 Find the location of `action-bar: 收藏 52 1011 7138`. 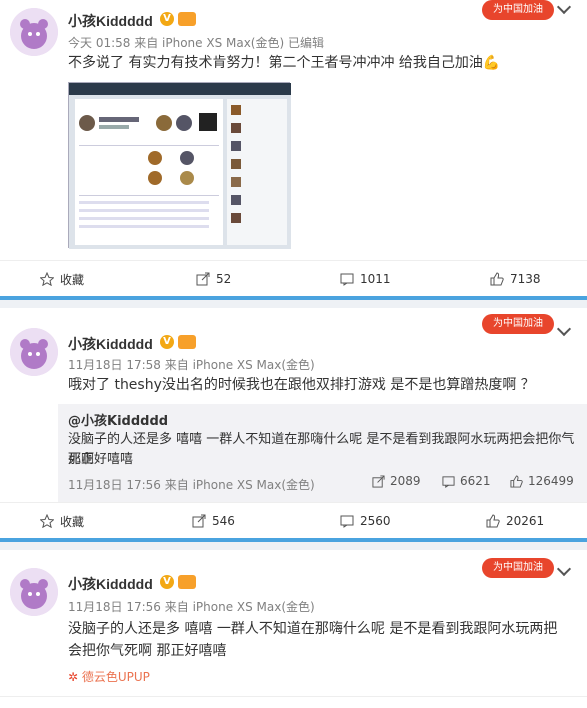

action-bar: 收藏 52 1011 7138 is located at coordinates (293, 278).